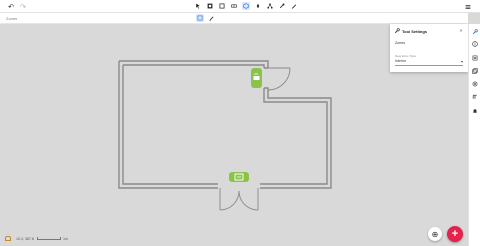 Image resolution: width=480 pixels, height=246 pixels. What do you see at coordinates (461, 61) in the screenshot?
I see `chevron-down-icon: ▾` at bounding box center [461, 61].